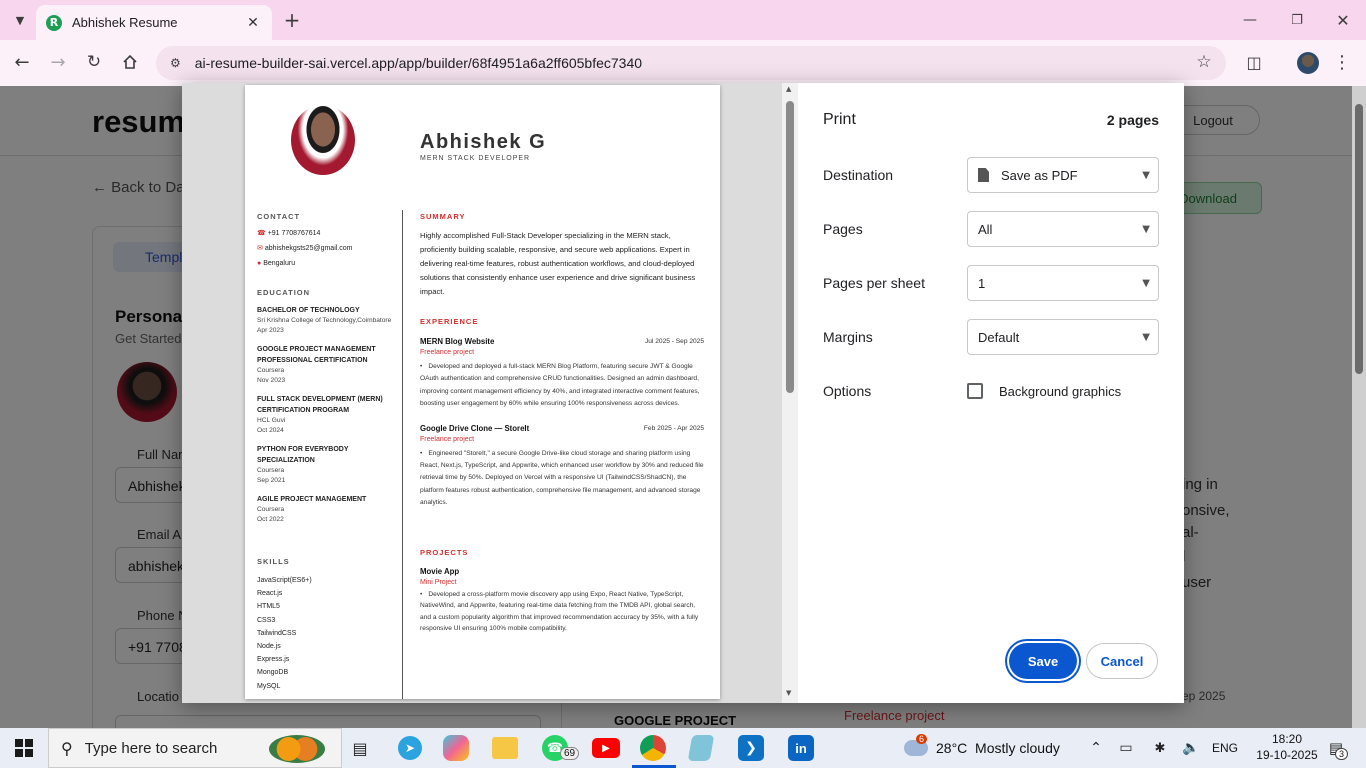 The height and width of the screenshot is (768, 1366). I want to click on restore-icon: ❐, so click(1297, 20).